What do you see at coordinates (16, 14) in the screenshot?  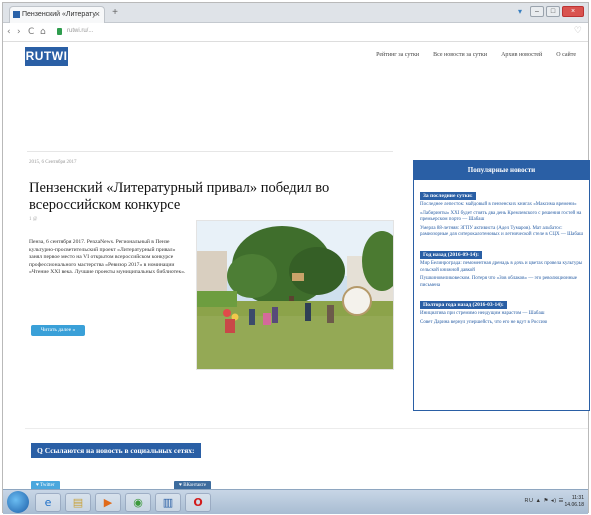 I see `site-favicon-icon` at bounding box center [16, 14].